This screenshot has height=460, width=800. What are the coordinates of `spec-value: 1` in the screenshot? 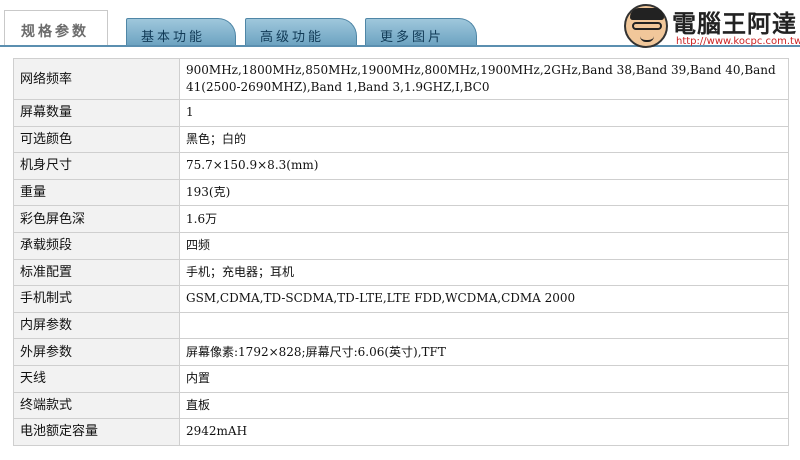 It's located at (484, 113).